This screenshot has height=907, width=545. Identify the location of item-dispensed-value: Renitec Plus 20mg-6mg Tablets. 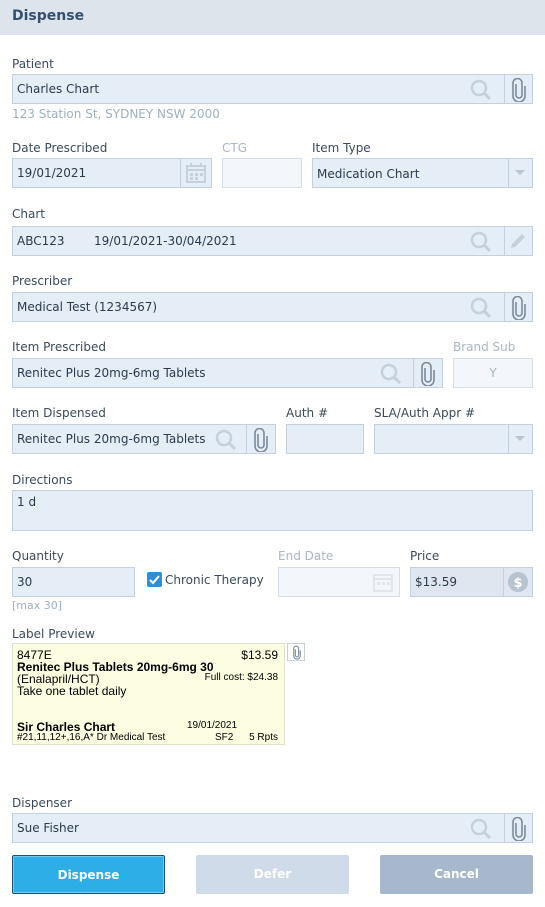
(111, 439).